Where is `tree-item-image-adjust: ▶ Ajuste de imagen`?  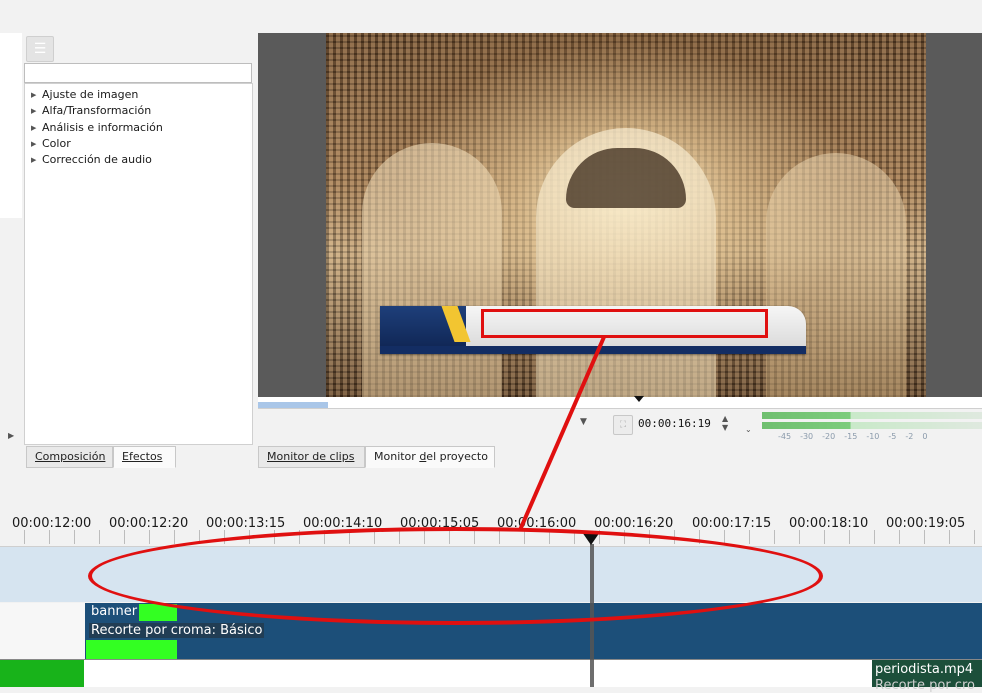 tree-item-image-adjust: ▶ Ajuste de imagen is located at coordinates (138, 95).